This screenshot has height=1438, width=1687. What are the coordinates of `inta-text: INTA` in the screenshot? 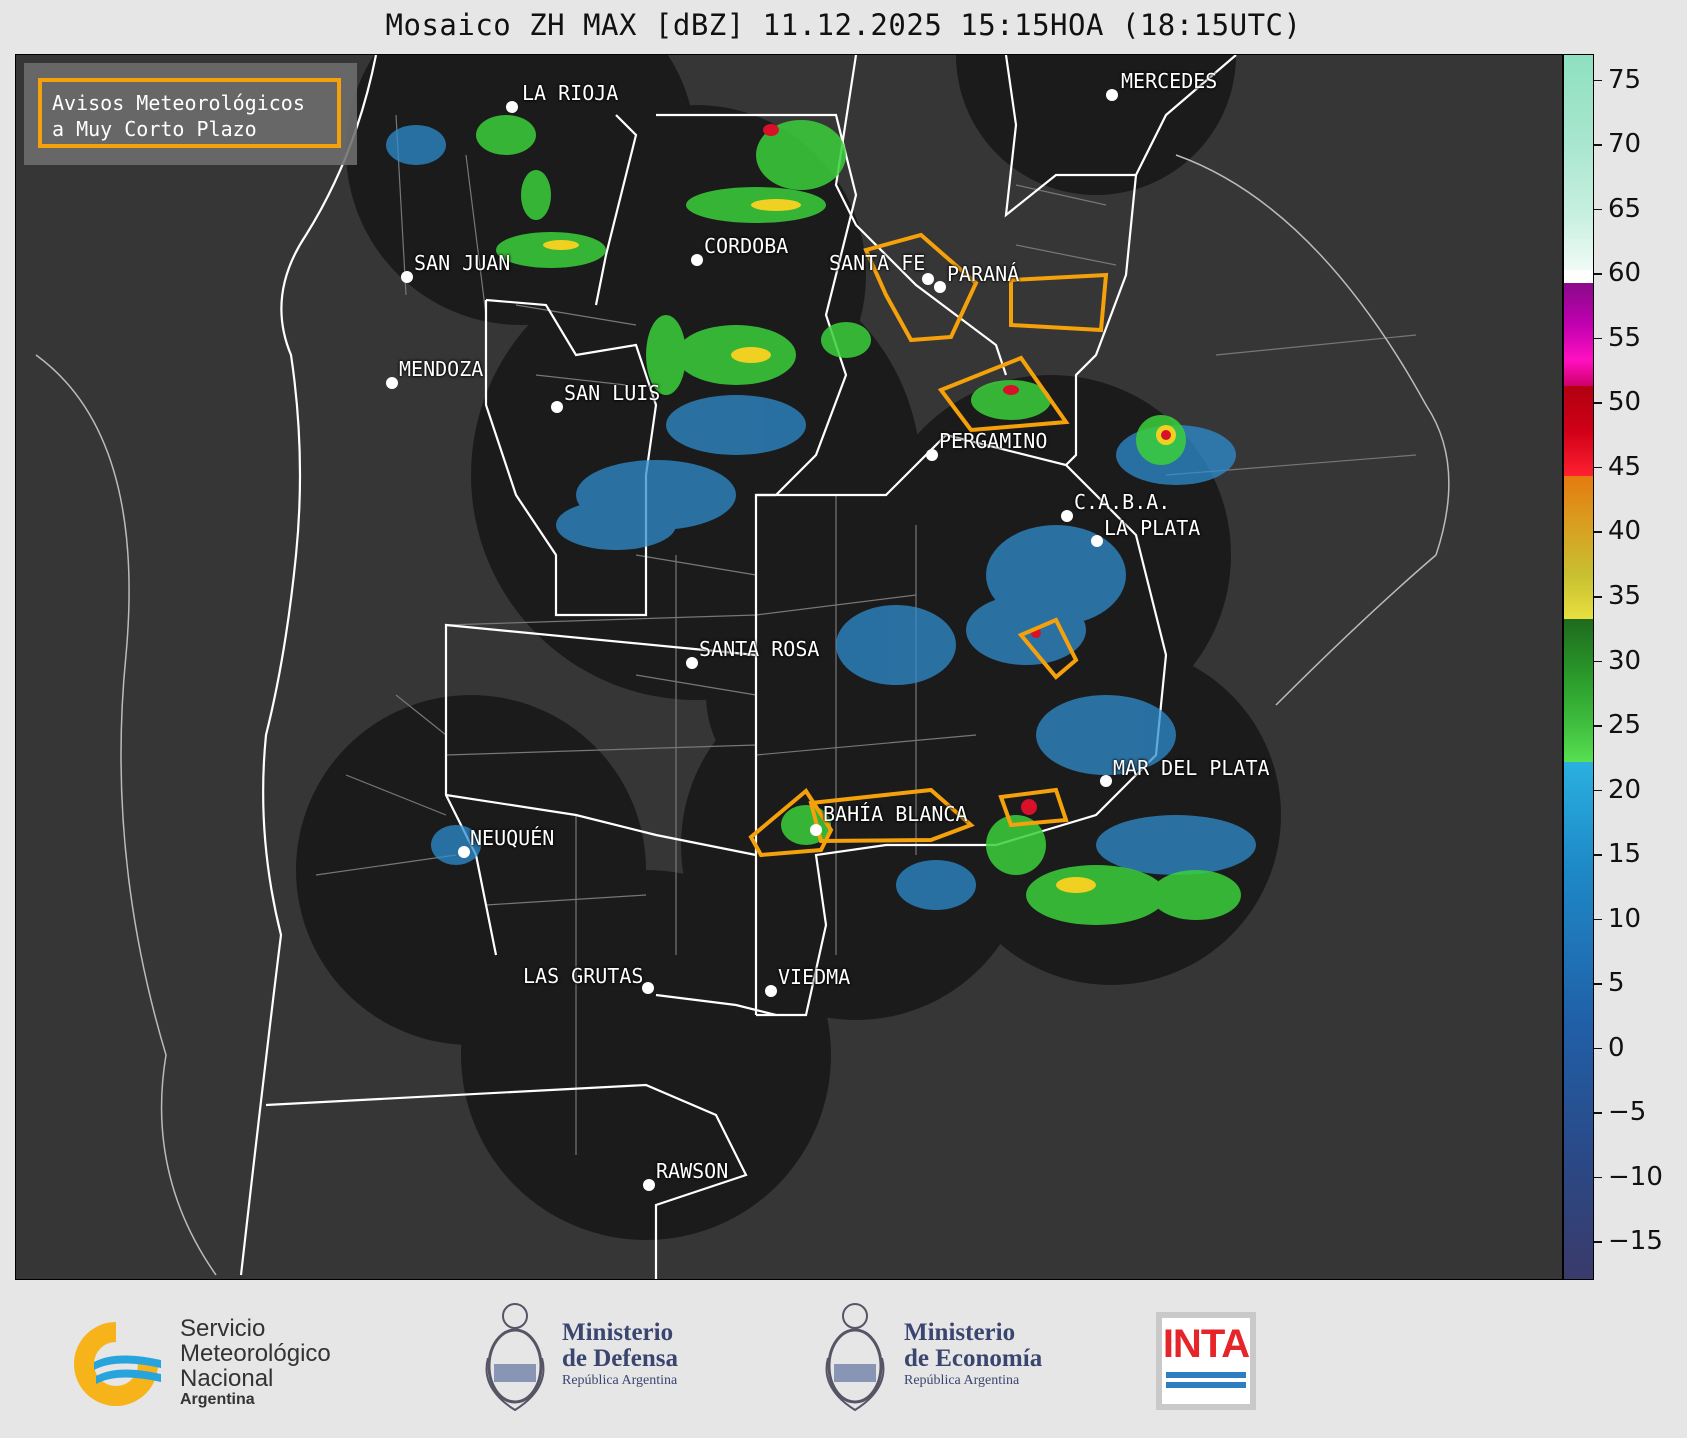 It's located at (1206, 1344).